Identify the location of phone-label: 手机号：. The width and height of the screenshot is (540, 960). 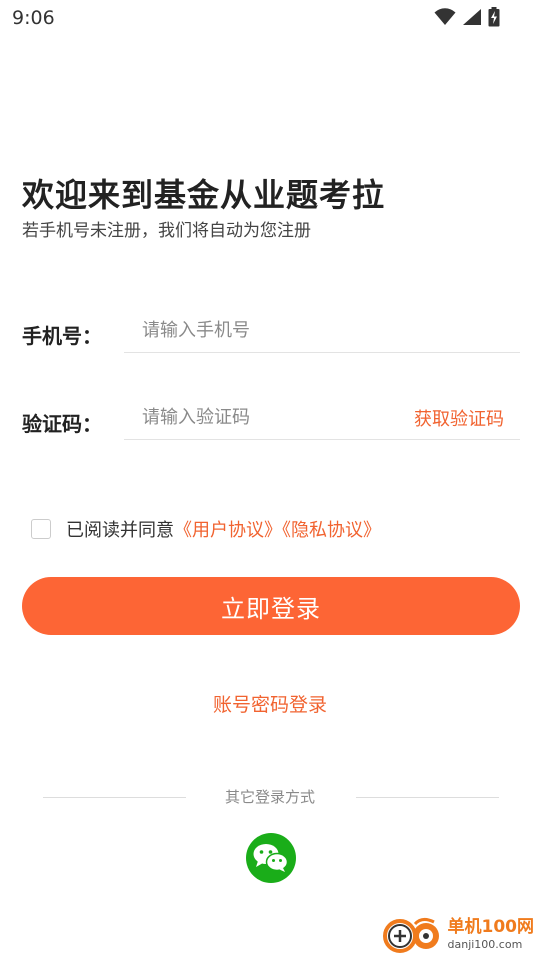
(62, 336).